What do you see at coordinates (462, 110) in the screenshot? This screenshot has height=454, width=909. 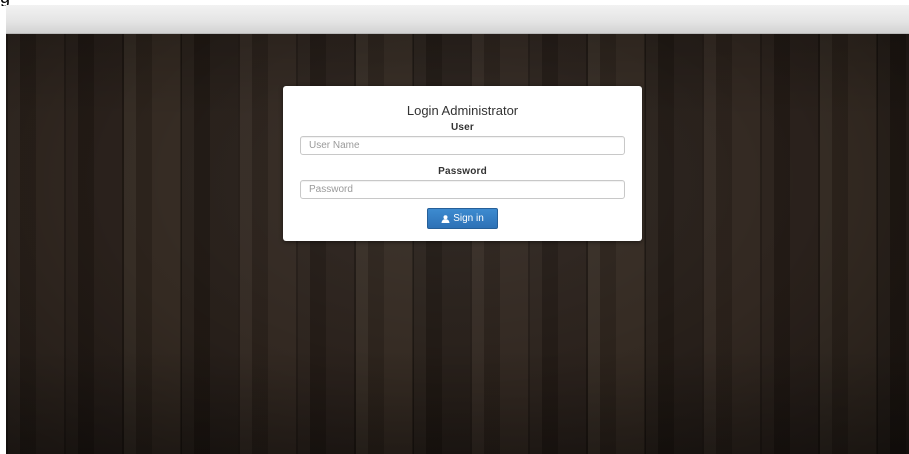 I see `login-title: Login Administrator` at bounding box center [462, 110].